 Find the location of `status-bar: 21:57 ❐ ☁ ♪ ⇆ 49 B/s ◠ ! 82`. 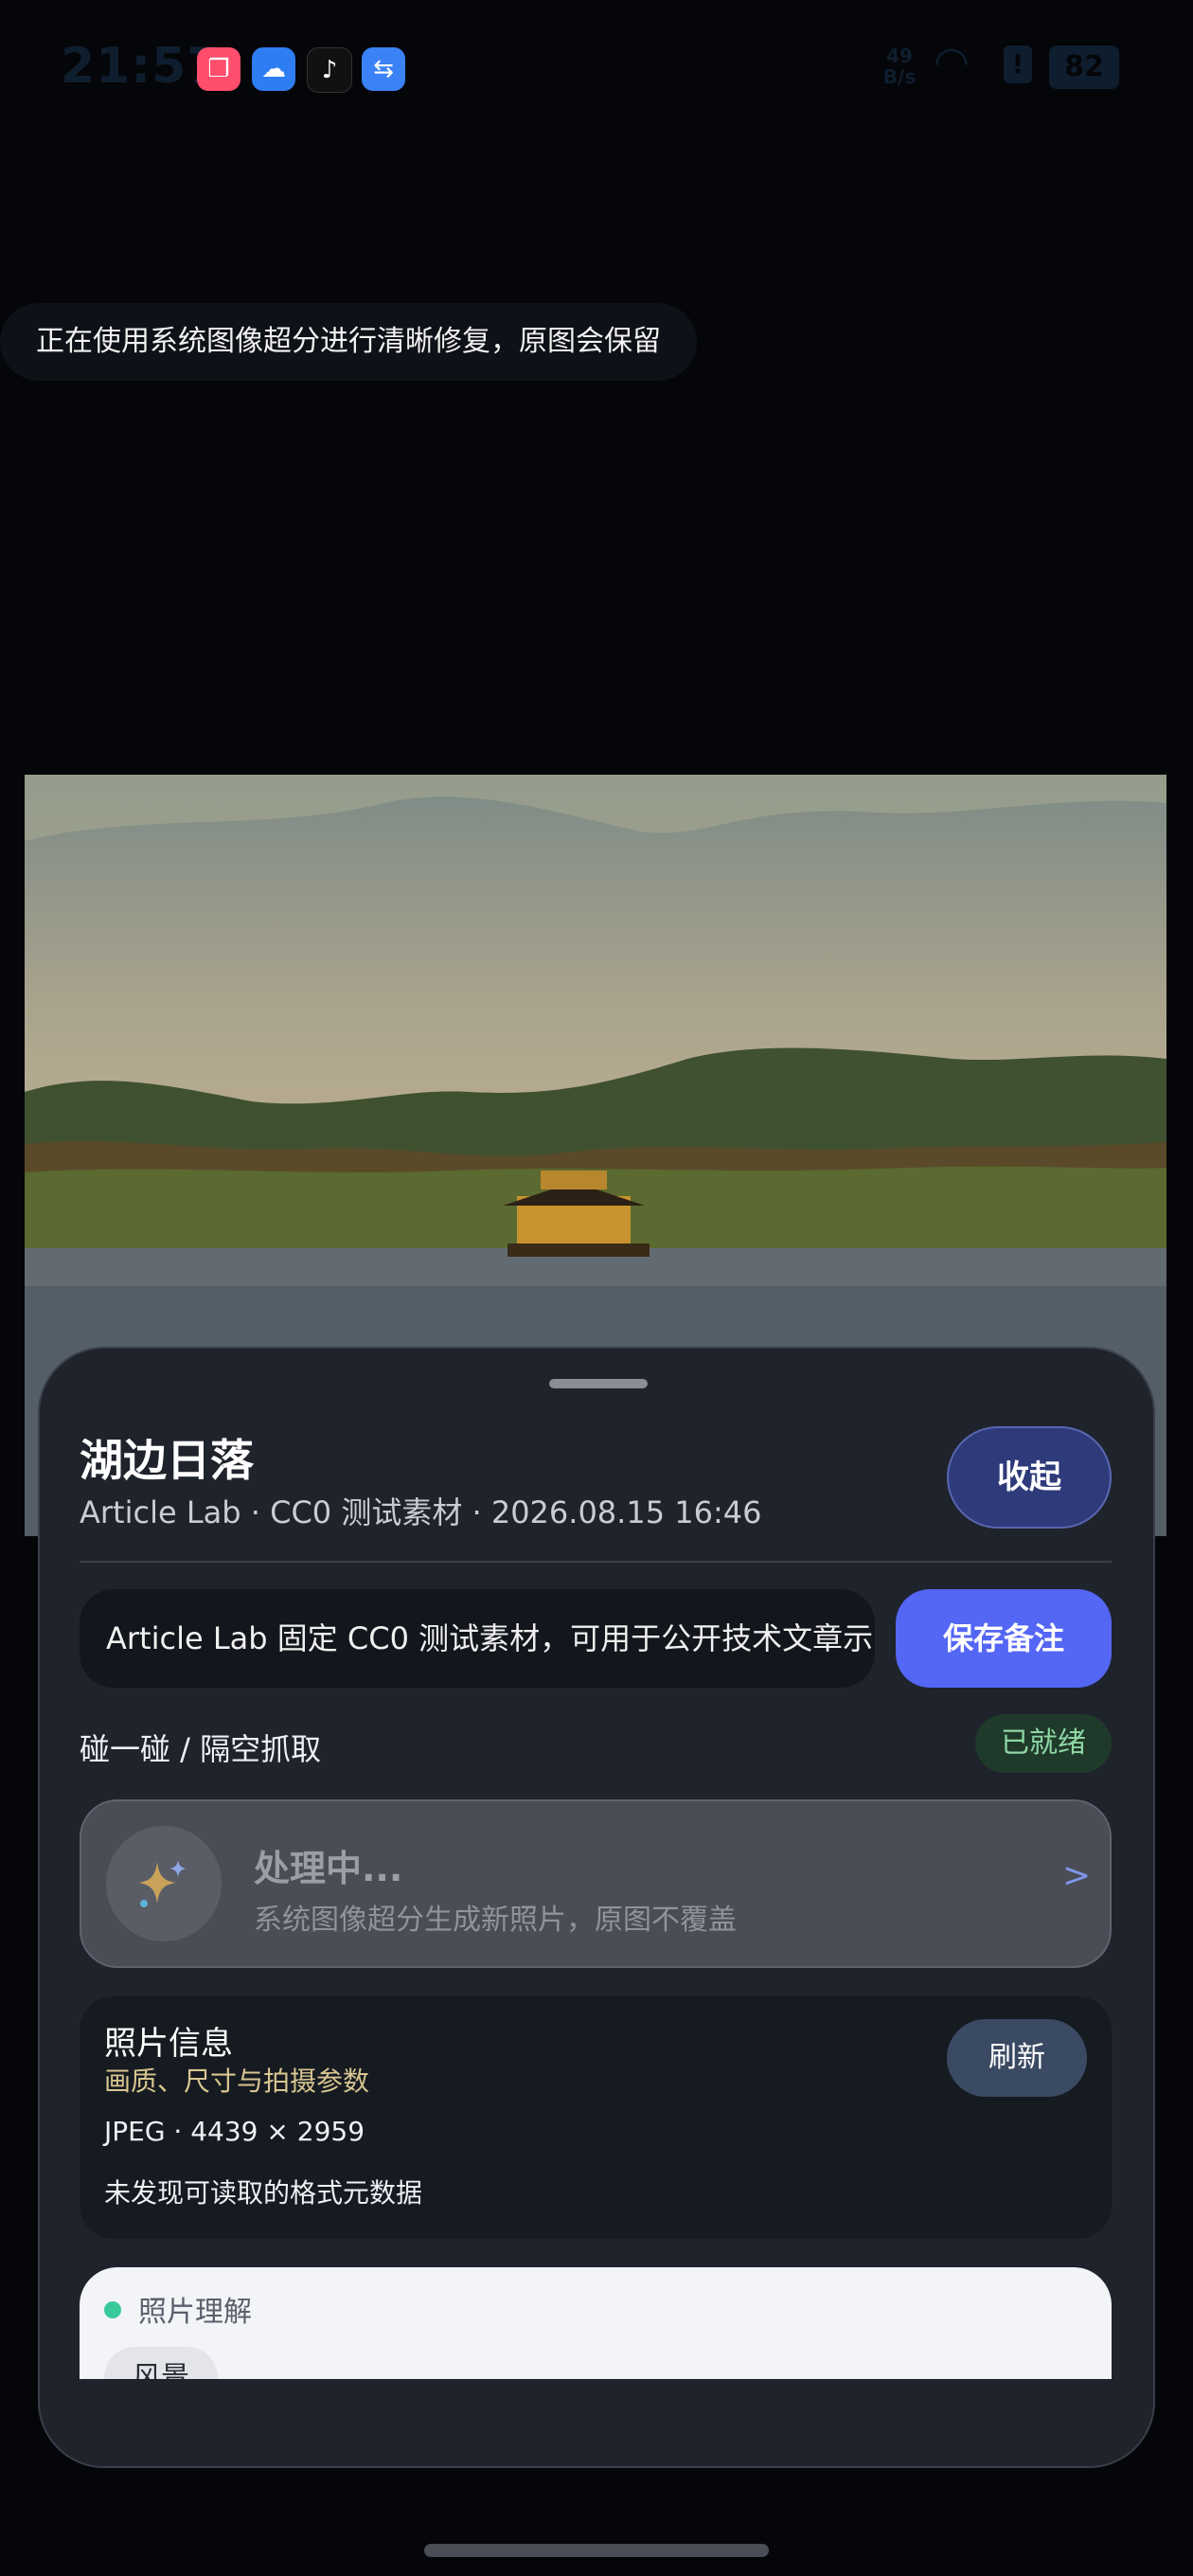

status-bar: 21:57 ❐ ☁ ♪ ⇆ 49 B/s ◠ ! 82 is located at coordinates (596, 71).